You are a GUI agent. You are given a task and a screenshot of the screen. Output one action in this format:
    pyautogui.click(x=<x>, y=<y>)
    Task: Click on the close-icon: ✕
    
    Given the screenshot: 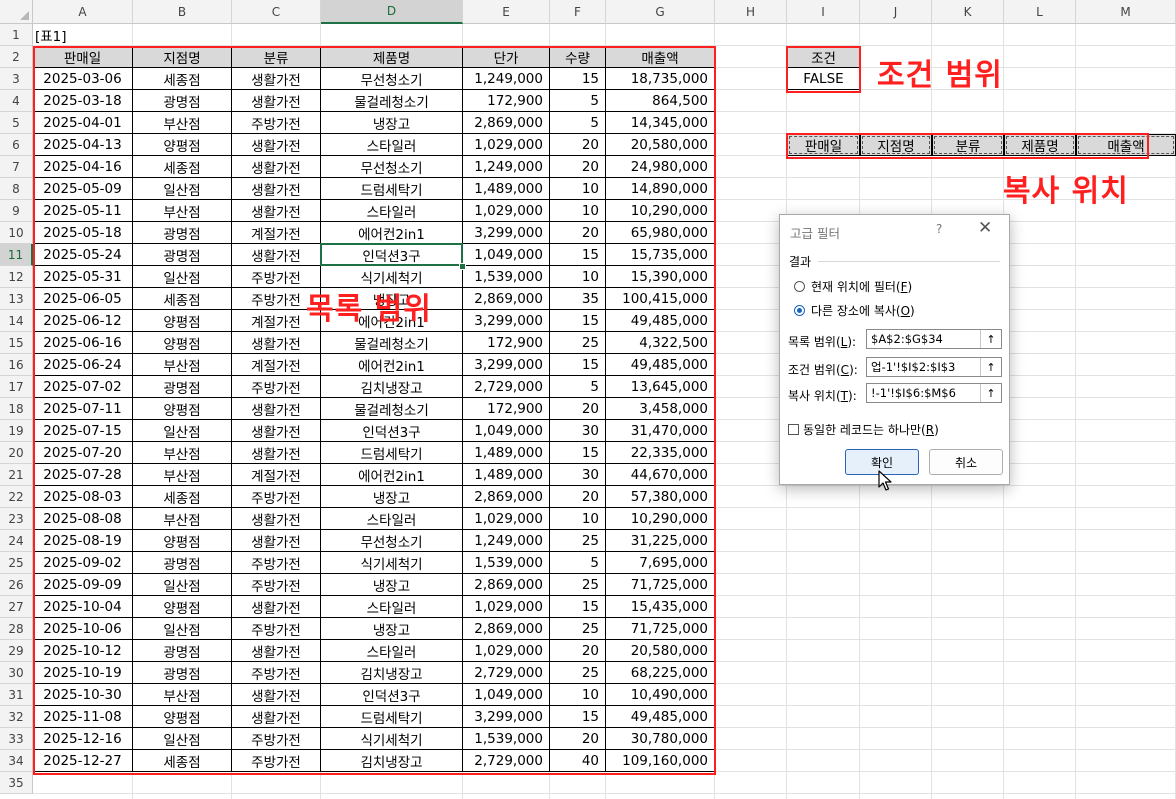 What is the action you would take?
    pyautogui.click(x=985, y=228)
    